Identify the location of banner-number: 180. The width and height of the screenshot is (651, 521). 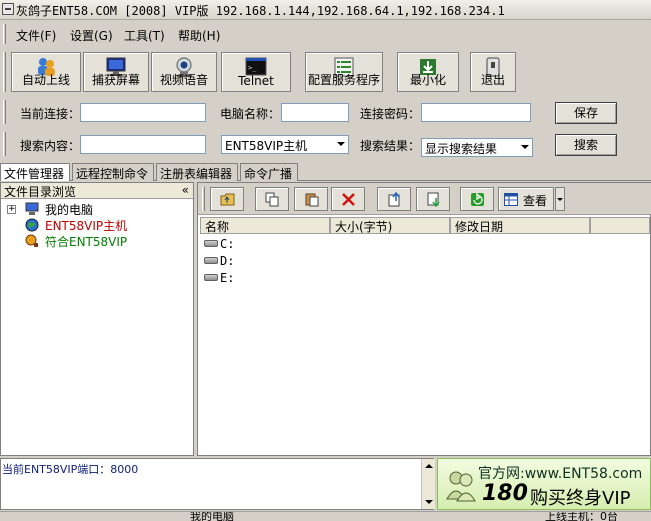
(505, 493).